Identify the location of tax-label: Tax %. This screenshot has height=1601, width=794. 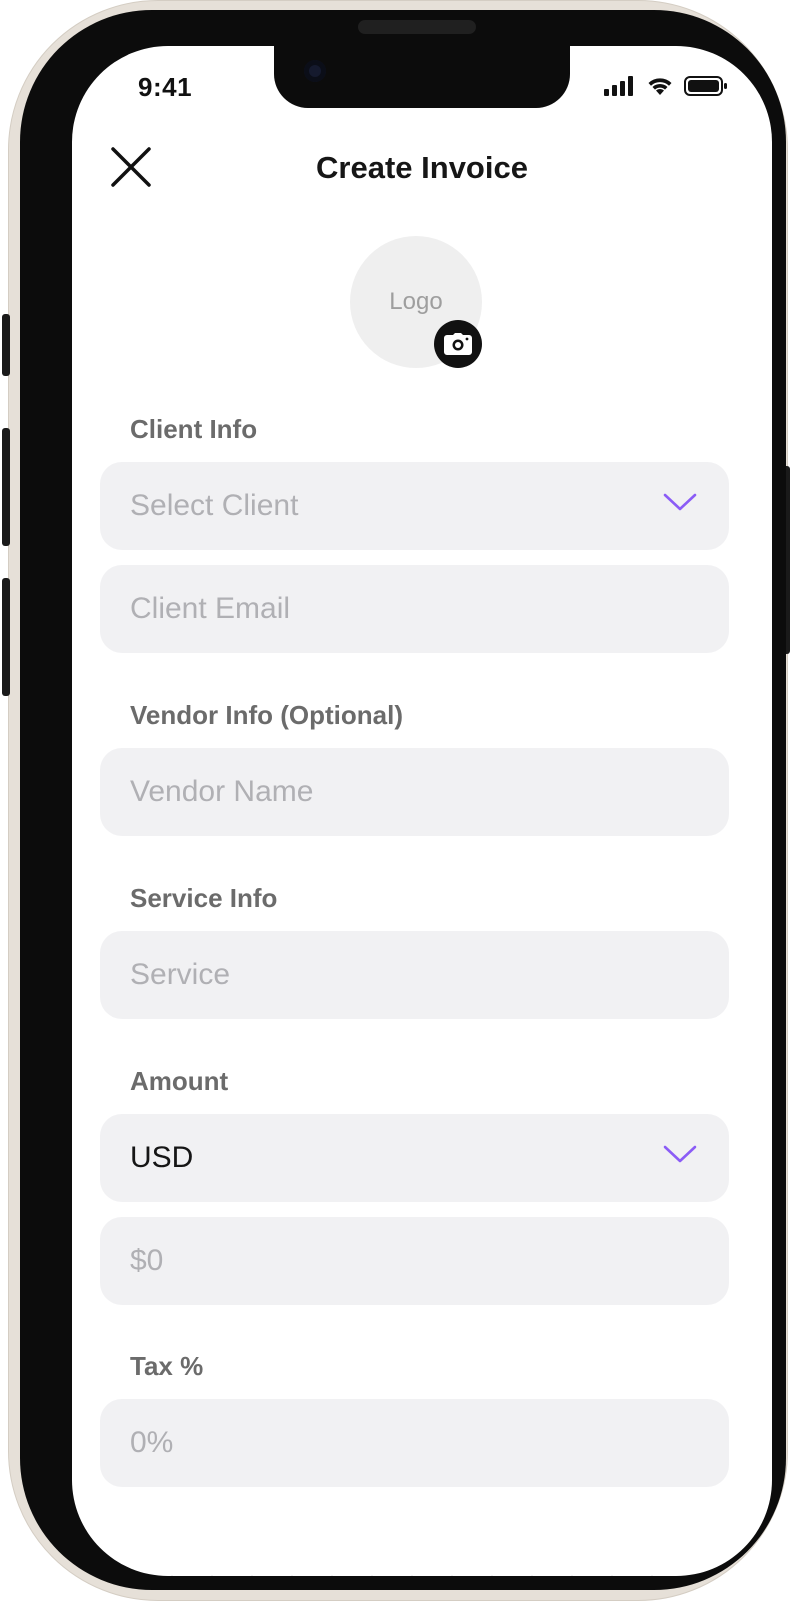
(167, 1366).